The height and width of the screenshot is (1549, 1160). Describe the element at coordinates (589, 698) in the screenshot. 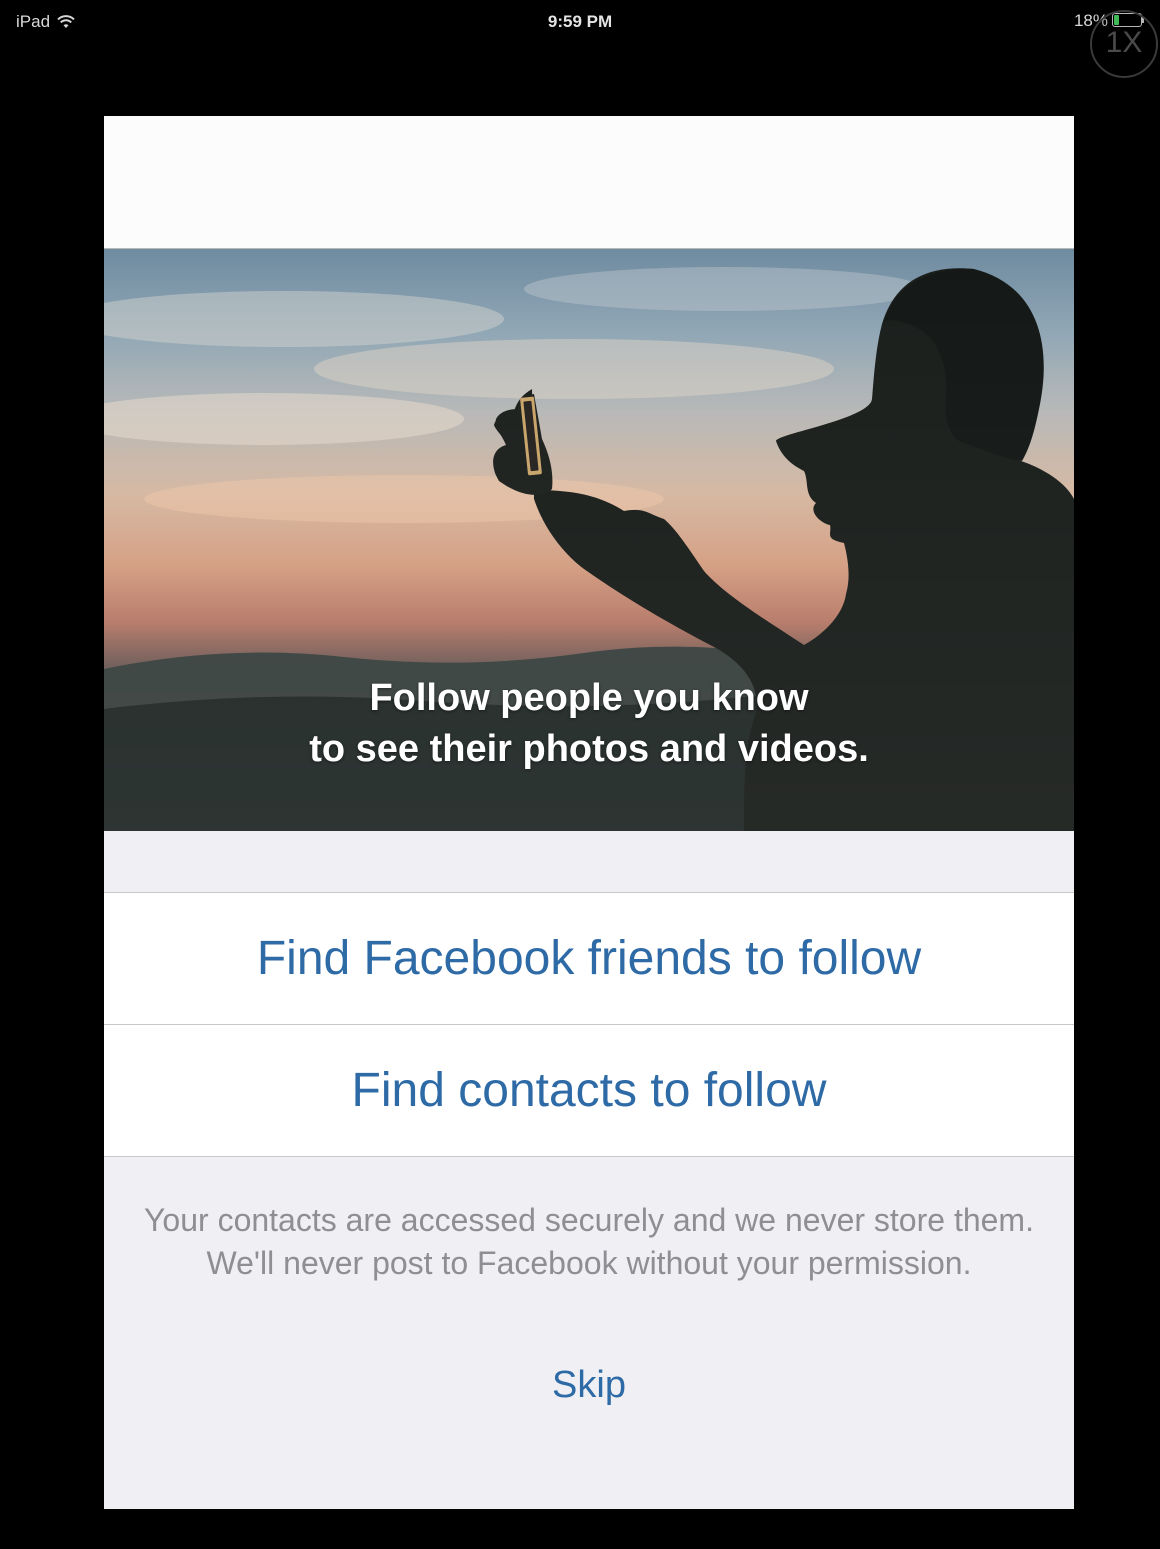

I see `hero-caption-line1: Follow people you know` at that location.